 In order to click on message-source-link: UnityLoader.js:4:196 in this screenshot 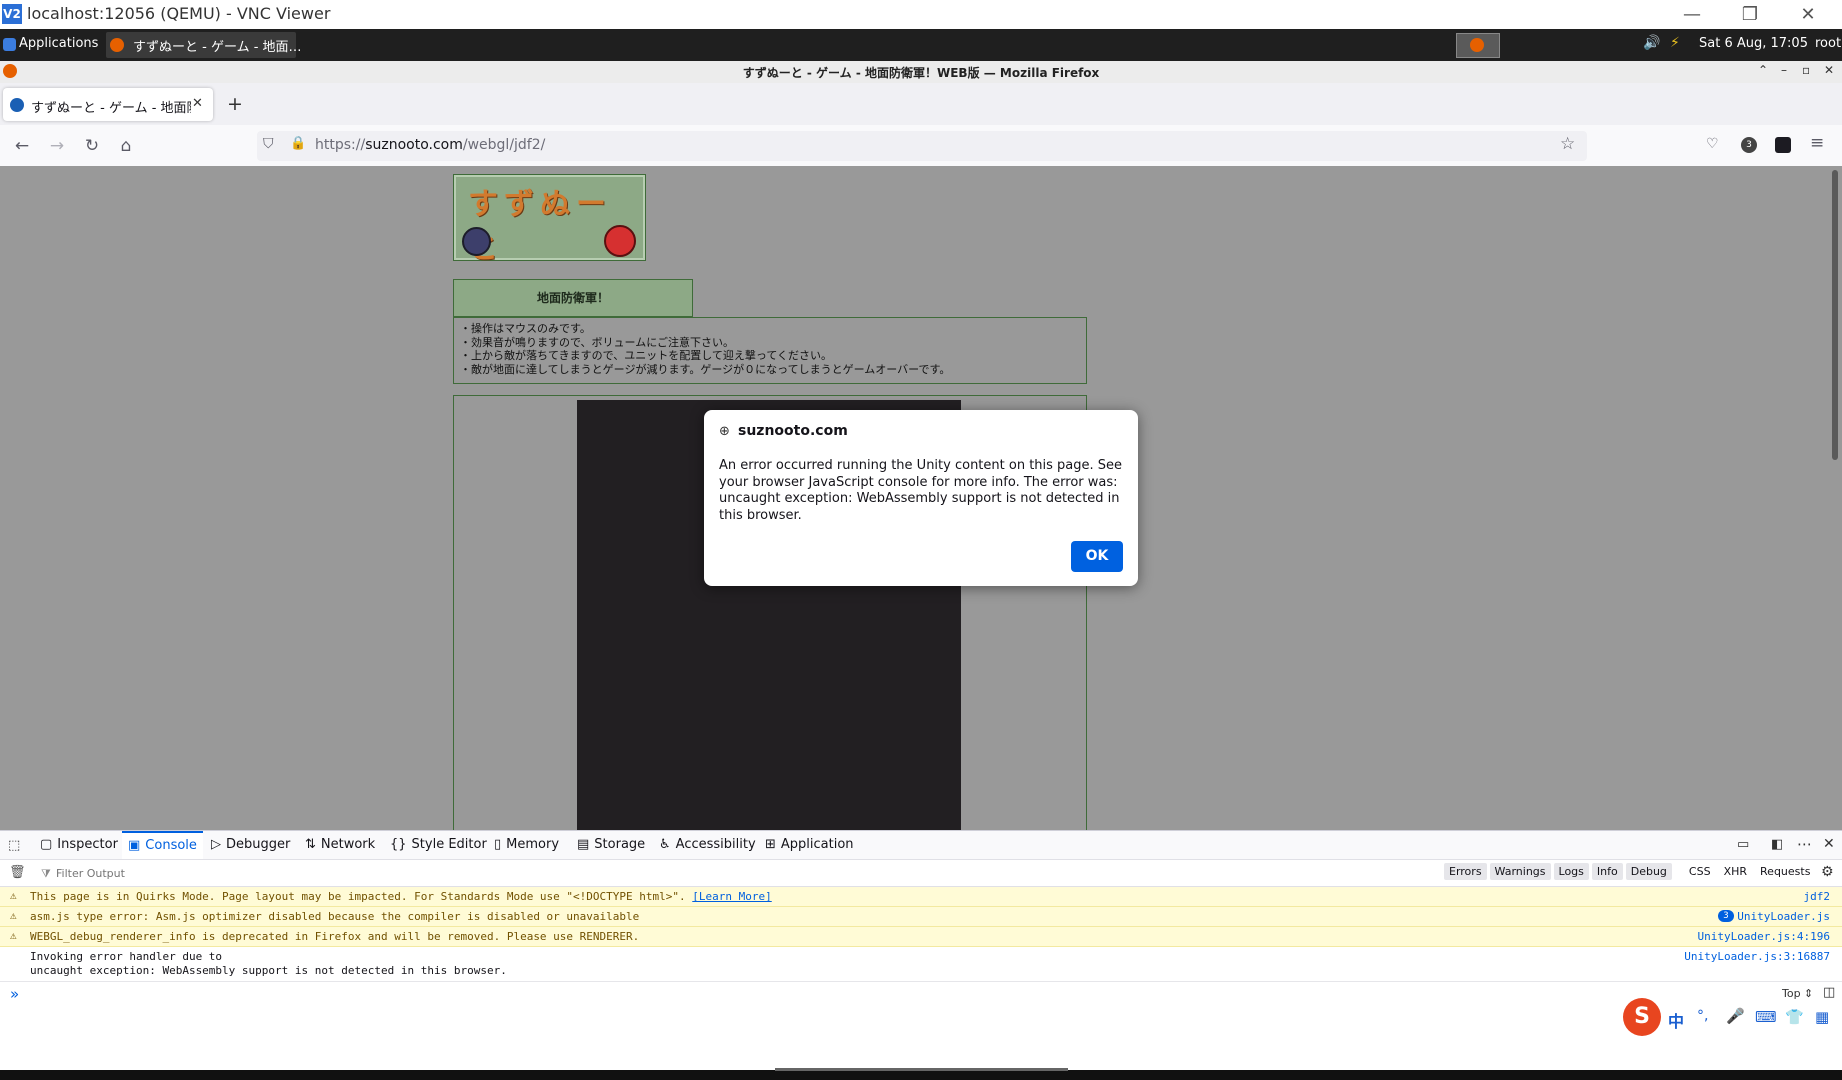, I will do `click(1764, 936)`.